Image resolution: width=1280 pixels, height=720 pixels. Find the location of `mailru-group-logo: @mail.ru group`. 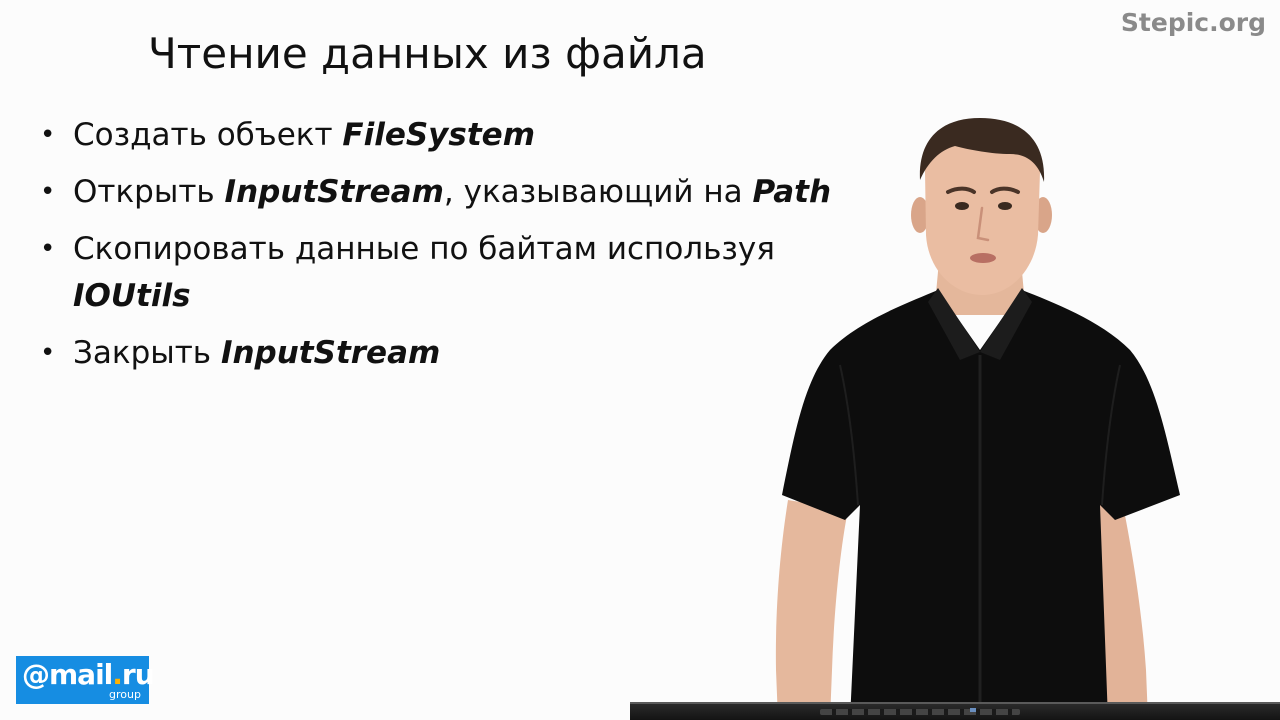

mailru-group-logo: @mail.ru group is located at coordinates (85, 680).